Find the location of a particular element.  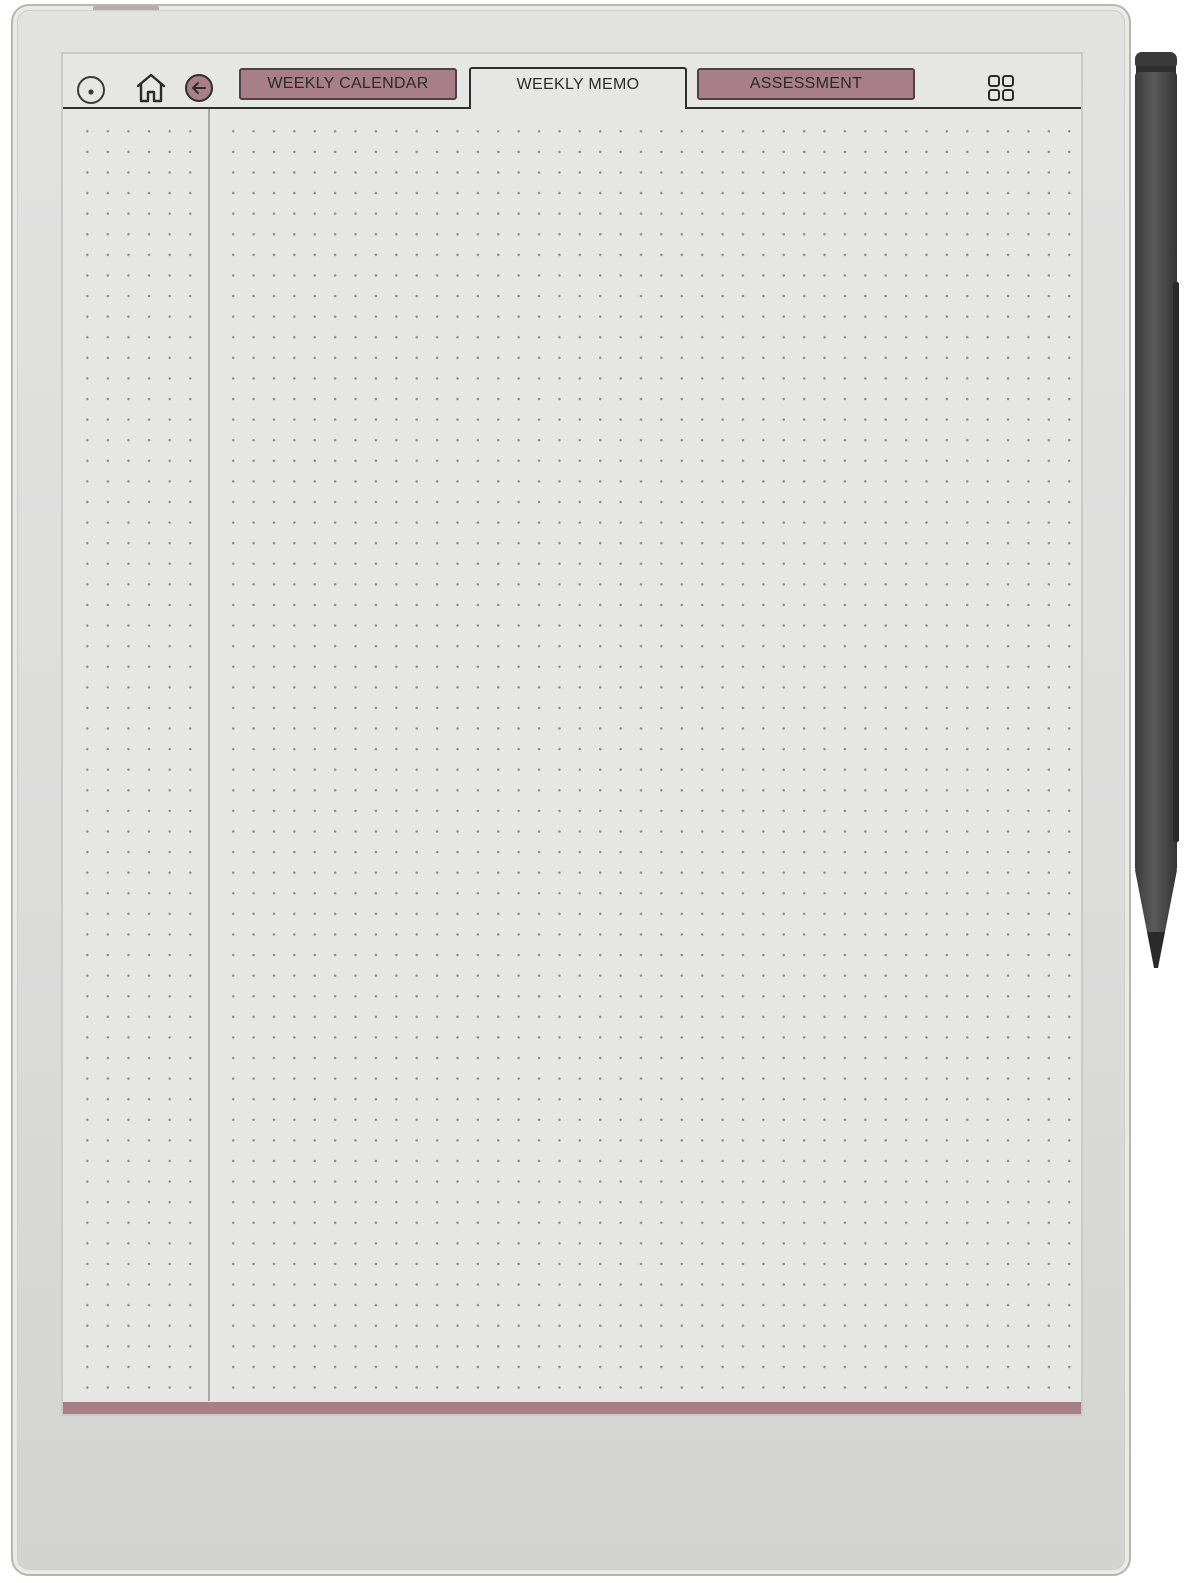

dot-grid-sidebar is located at coordinates (139, 760).